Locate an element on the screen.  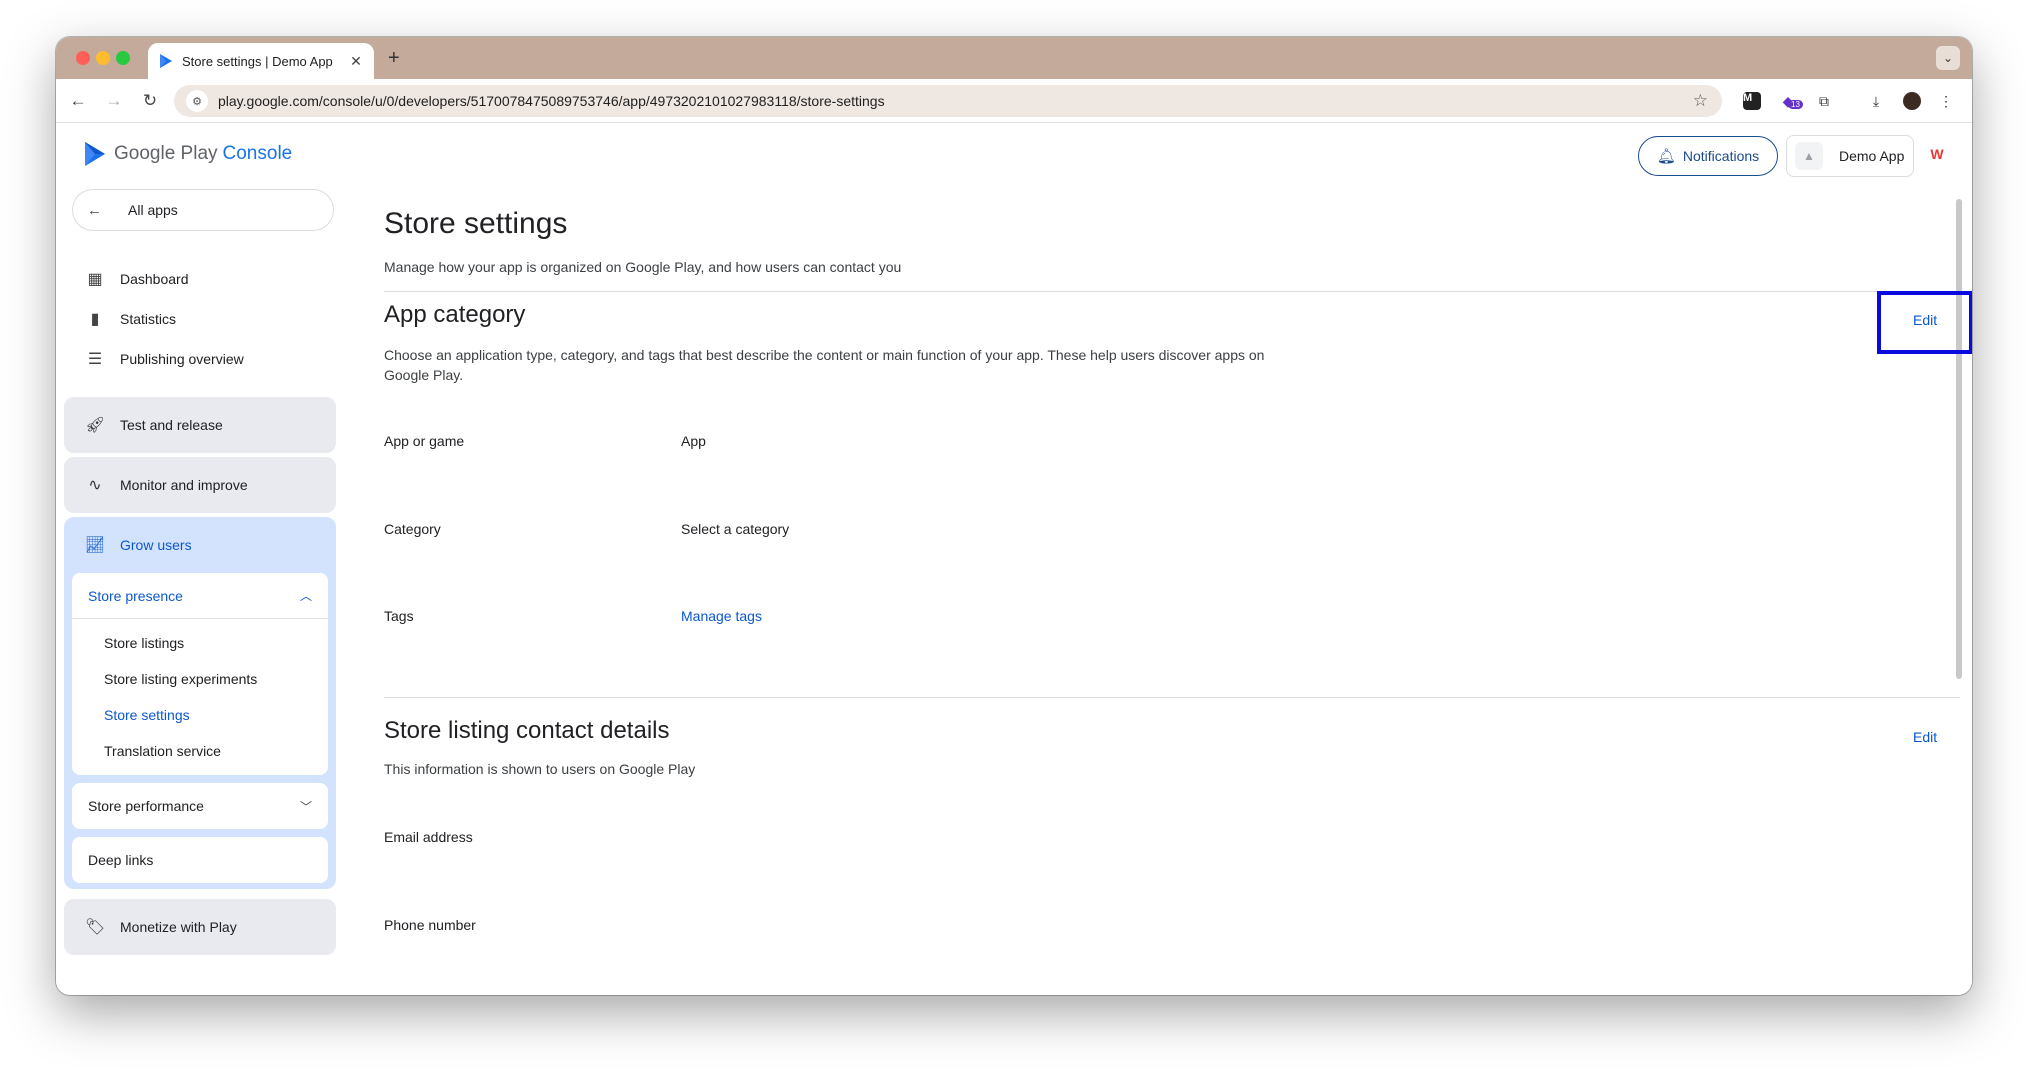
sidebar-item-label: Statistics is located at coordinates (148, 319).